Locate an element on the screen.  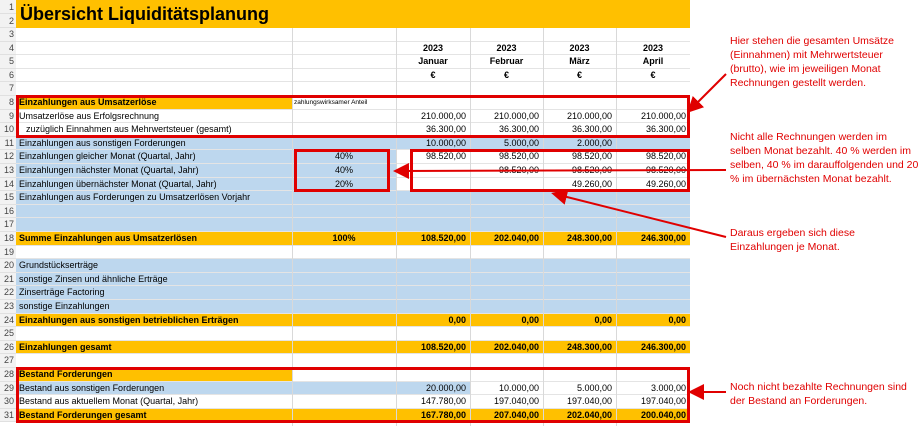
arrow-payments is located at coordinates (639, 213).